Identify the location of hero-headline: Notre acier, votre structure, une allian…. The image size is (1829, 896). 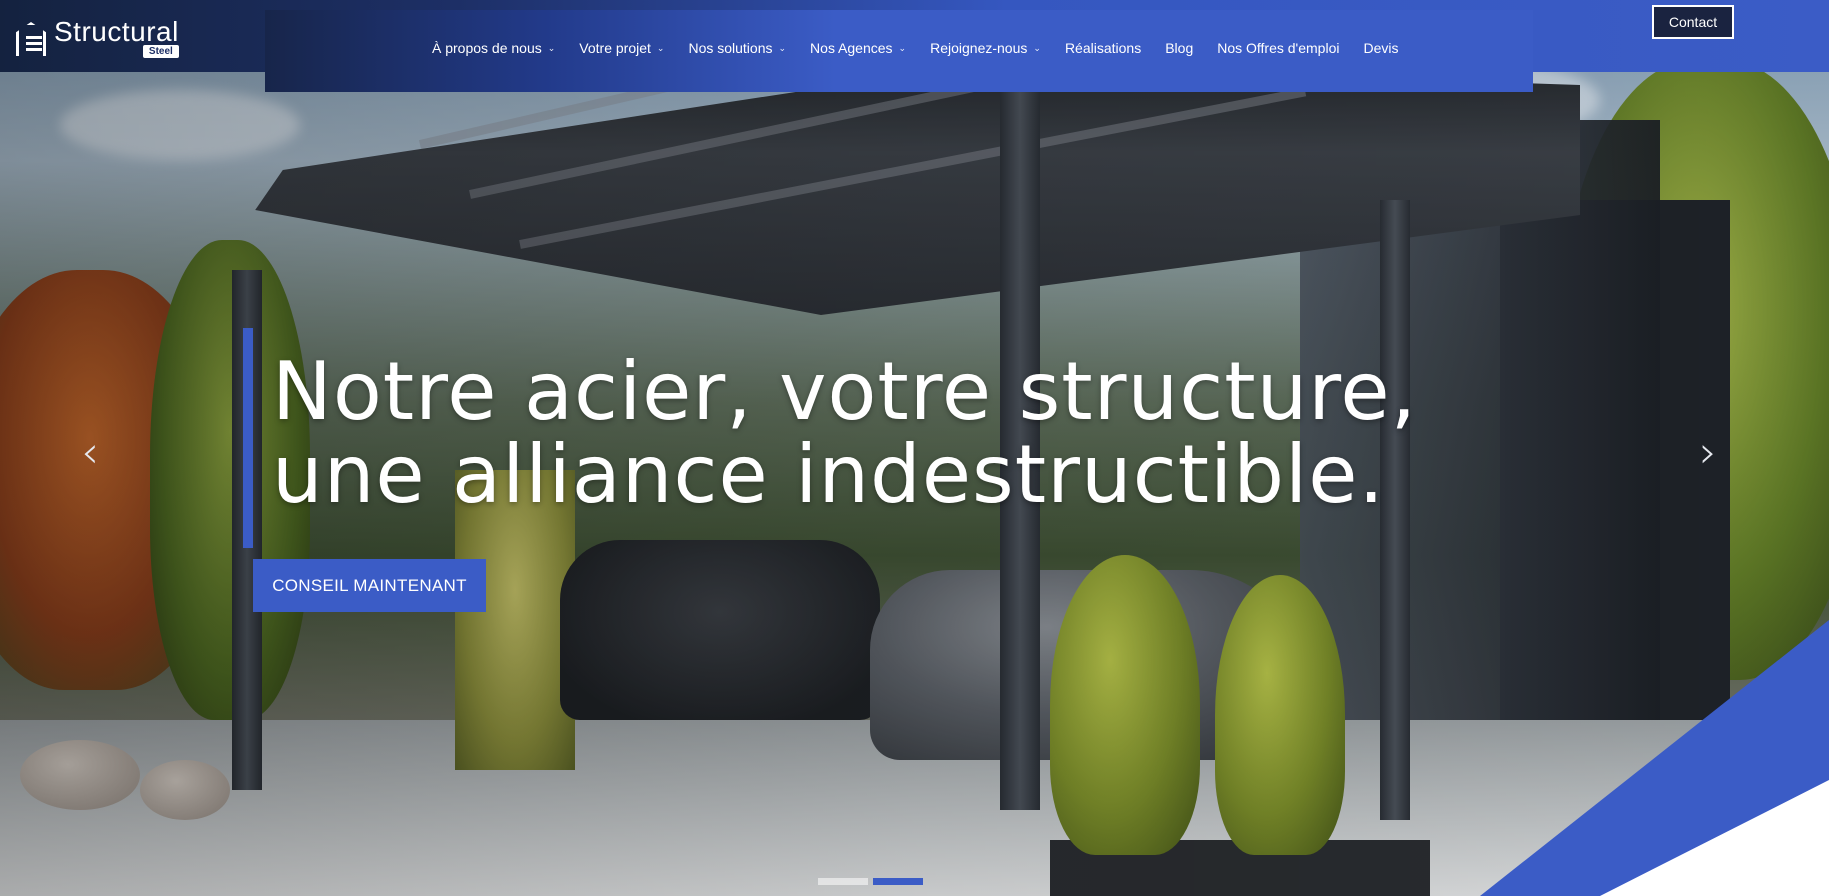
(922, 433).